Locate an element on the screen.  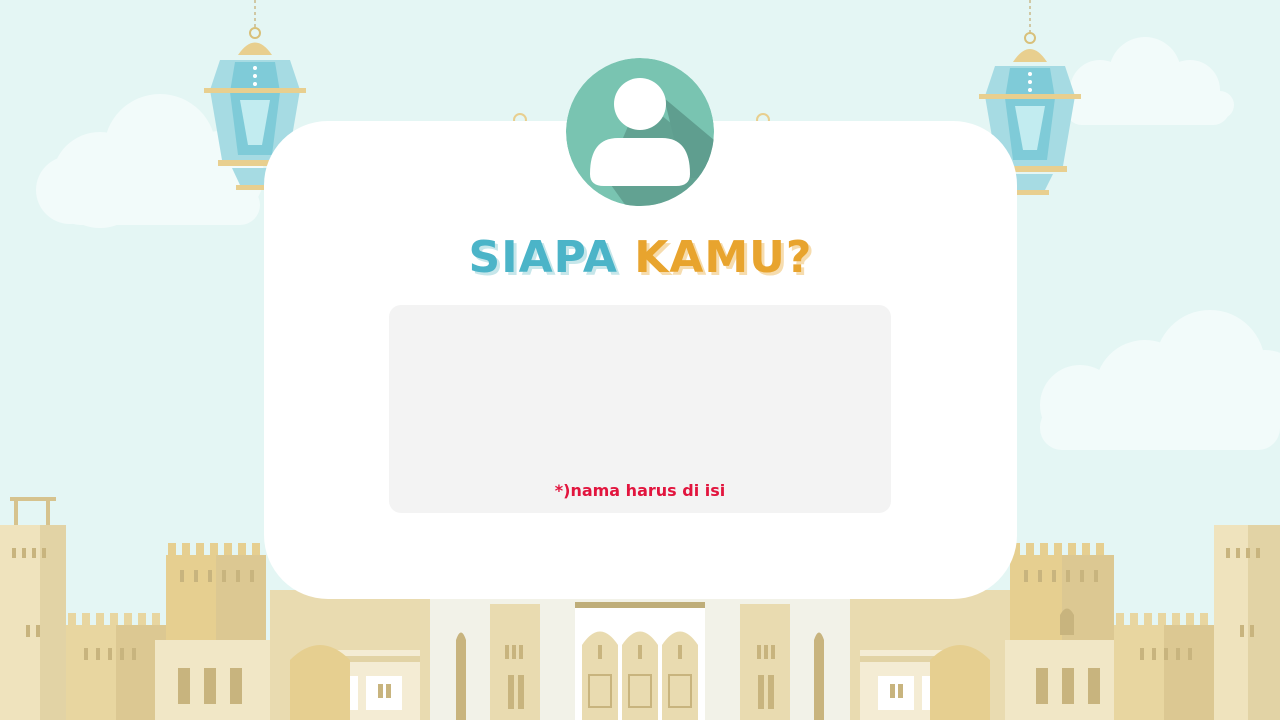
page-title: SIAPA KAMU? is located at coordinates (640, 258).